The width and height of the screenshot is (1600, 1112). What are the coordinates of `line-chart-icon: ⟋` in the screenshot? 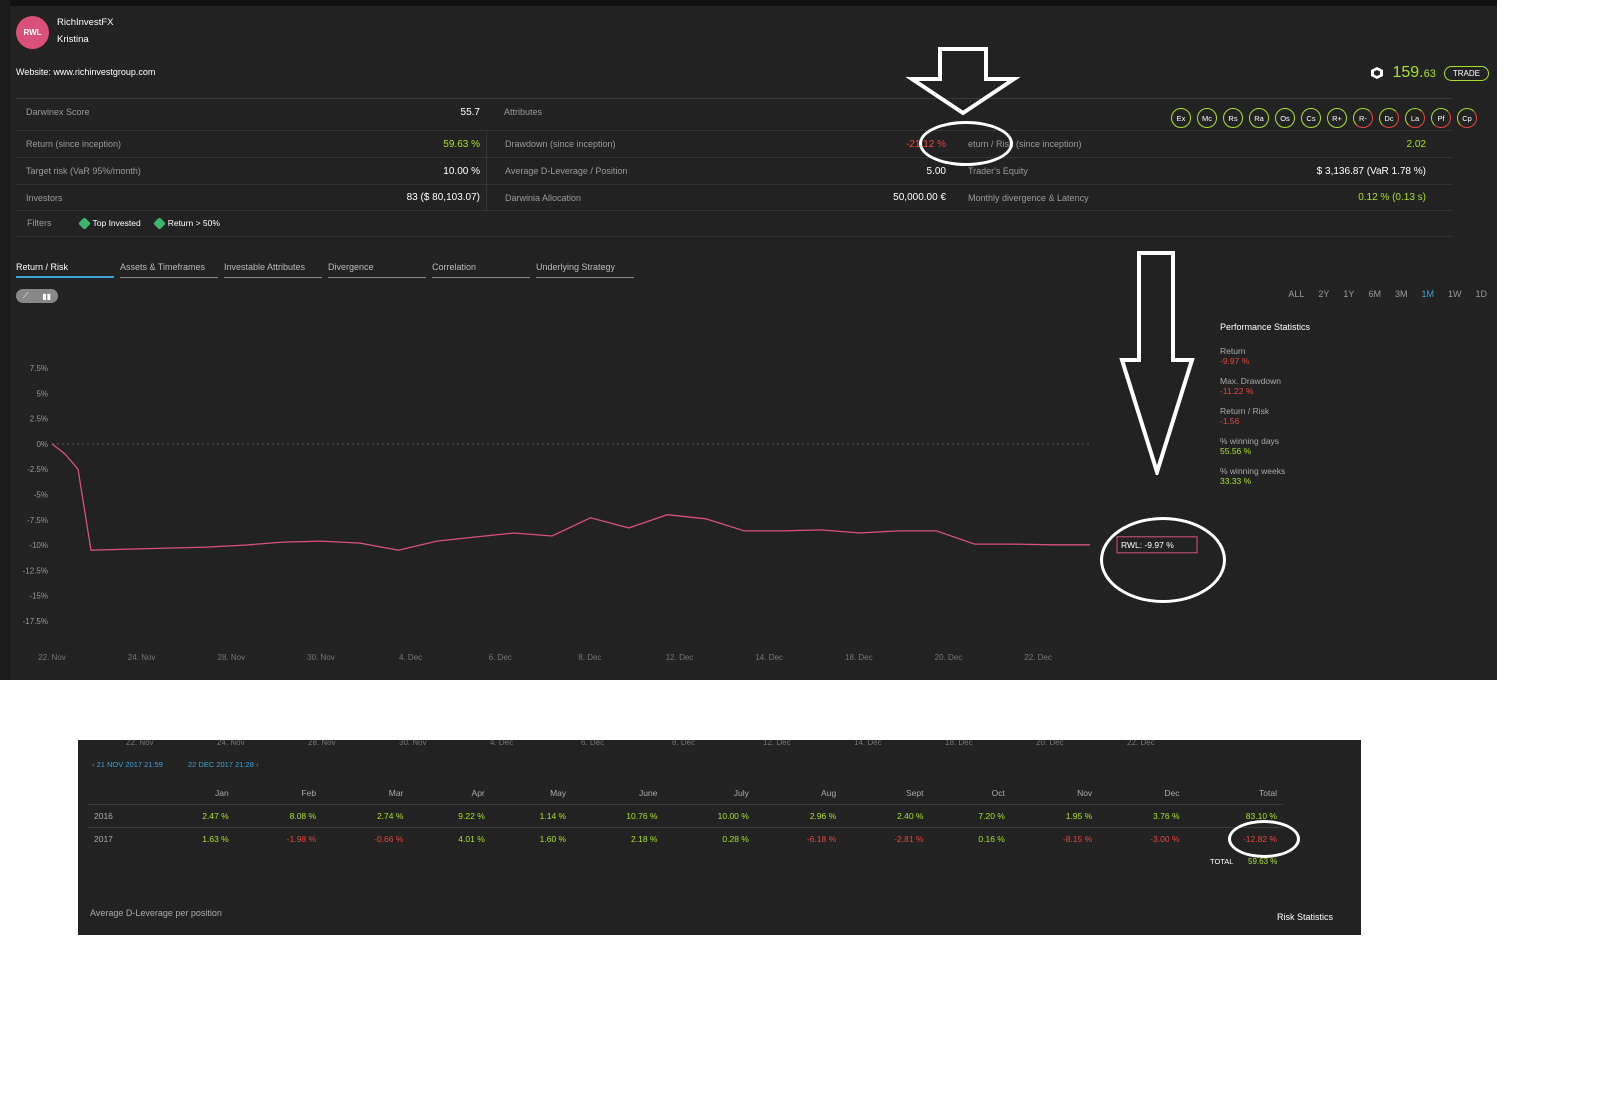 It's located at (26, 296).